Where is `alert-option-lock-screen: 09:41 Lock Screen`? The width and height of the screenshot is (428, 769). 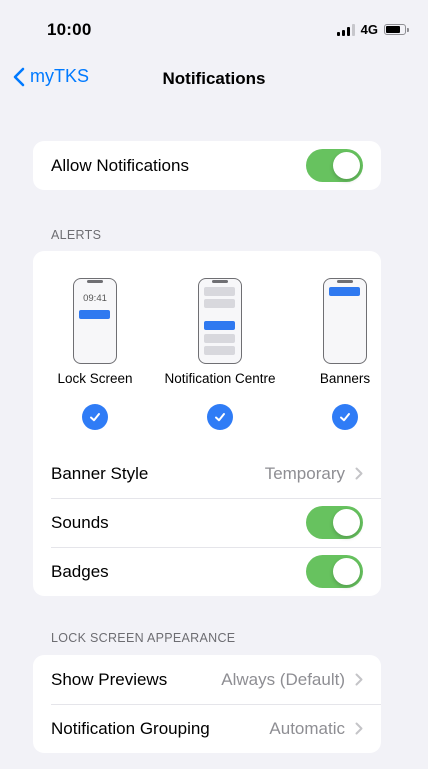 alert-option-lock-screen: 09:41 Lock Screen is located at coordinates (91, 350).